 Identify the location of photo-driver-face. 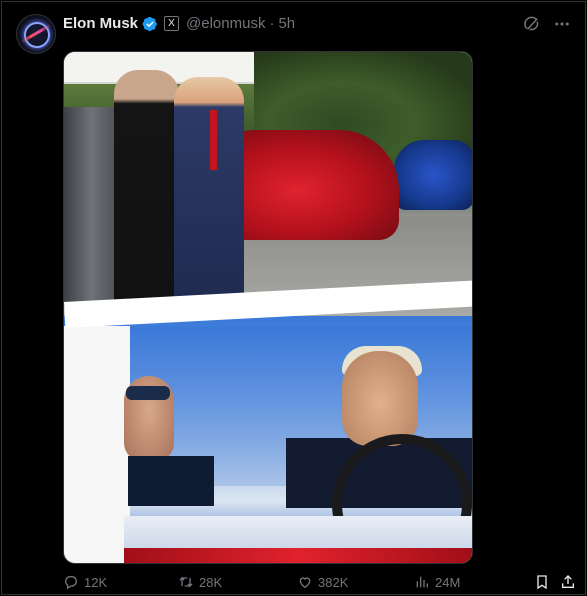
(380, 398).